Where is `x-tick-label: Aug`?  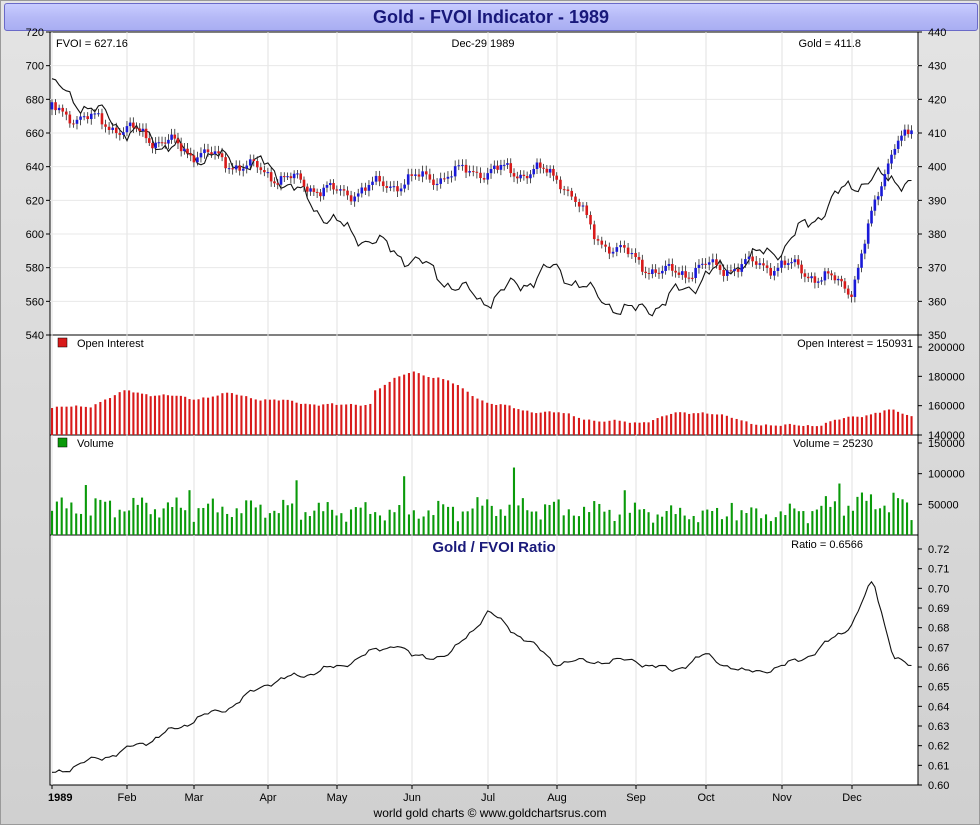
x-tick-label: Aug is located at coordinates (557, 798).